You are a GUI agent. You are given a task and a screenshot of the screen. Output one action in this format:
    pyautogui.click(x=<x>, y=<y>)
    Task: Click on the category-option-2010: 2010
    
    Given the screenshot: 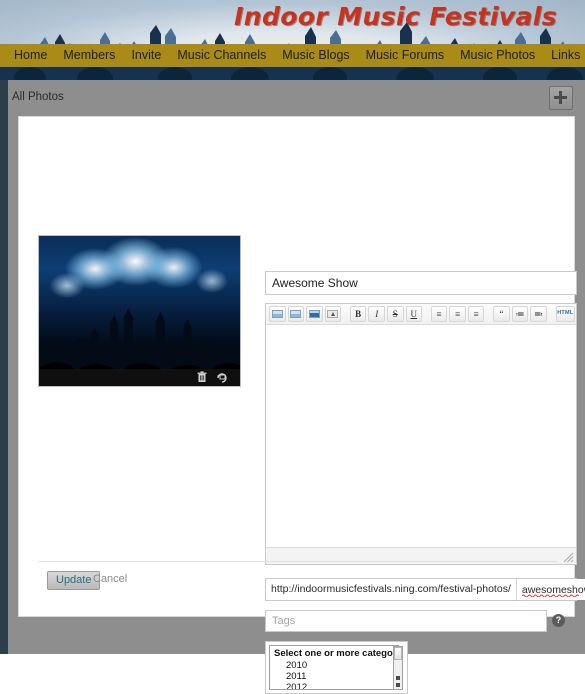 What is the action you would take?
    pyautogui.click(x=336, y=665)
    